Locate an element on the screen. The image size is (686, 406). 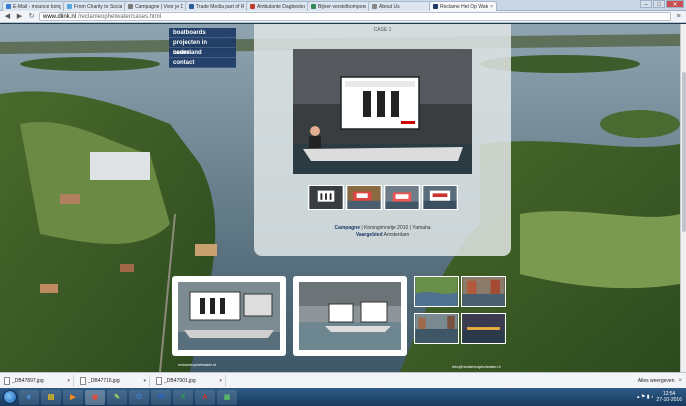
paint-icon: ✎ is located at coordinates (117, 397).